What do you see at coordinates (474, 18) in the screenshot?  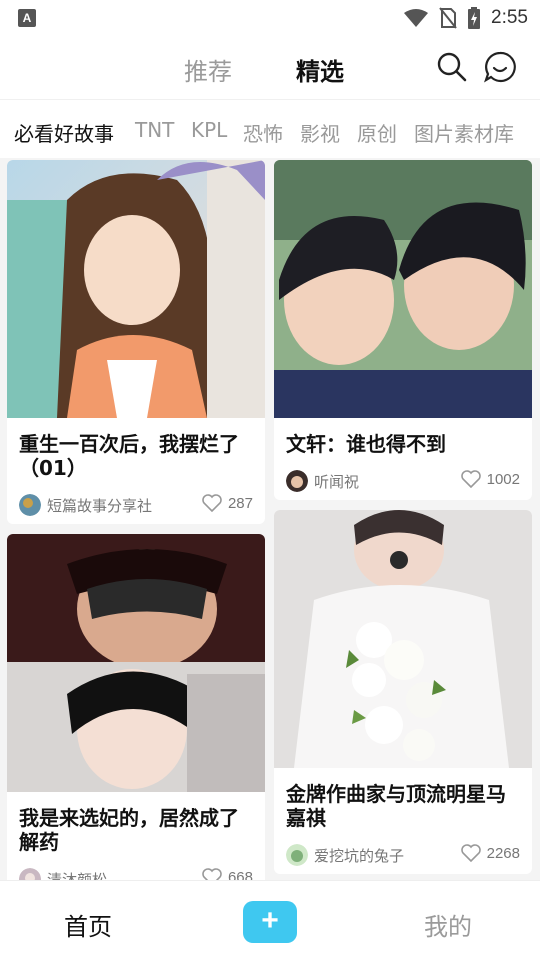 I see `battery-charging-icon` at bounding box center [474, 18].